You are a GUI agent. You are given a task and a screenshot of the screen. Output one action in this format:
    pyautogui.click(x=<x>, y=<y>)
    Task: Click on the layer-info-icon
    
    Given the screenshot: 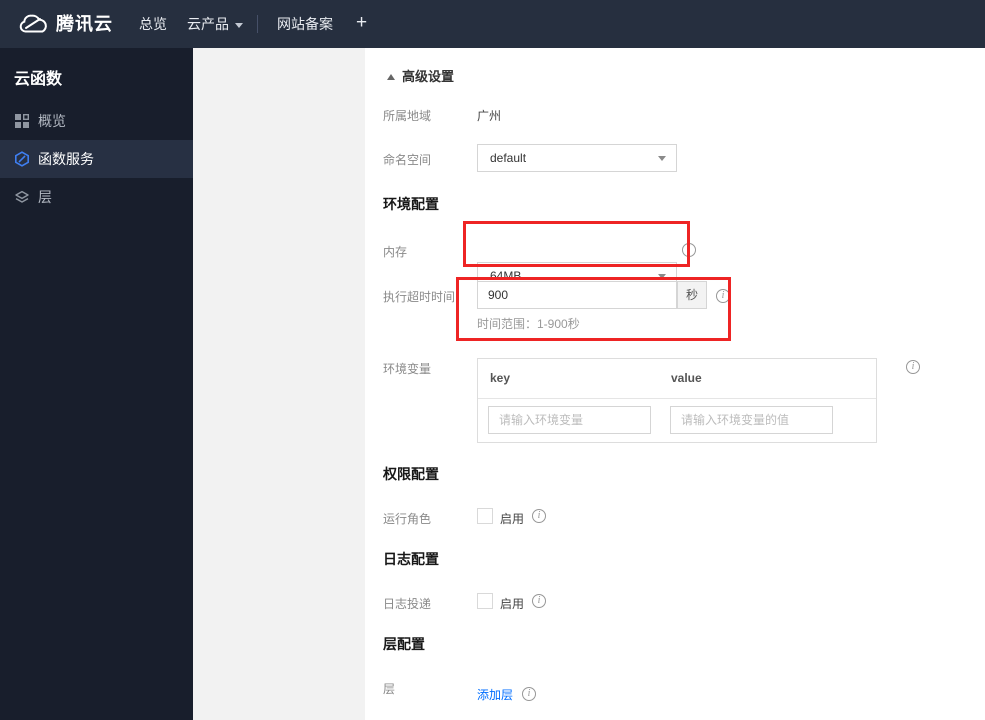 What is the action you would take?
    pyautogui.click(x=529, y=694)
    